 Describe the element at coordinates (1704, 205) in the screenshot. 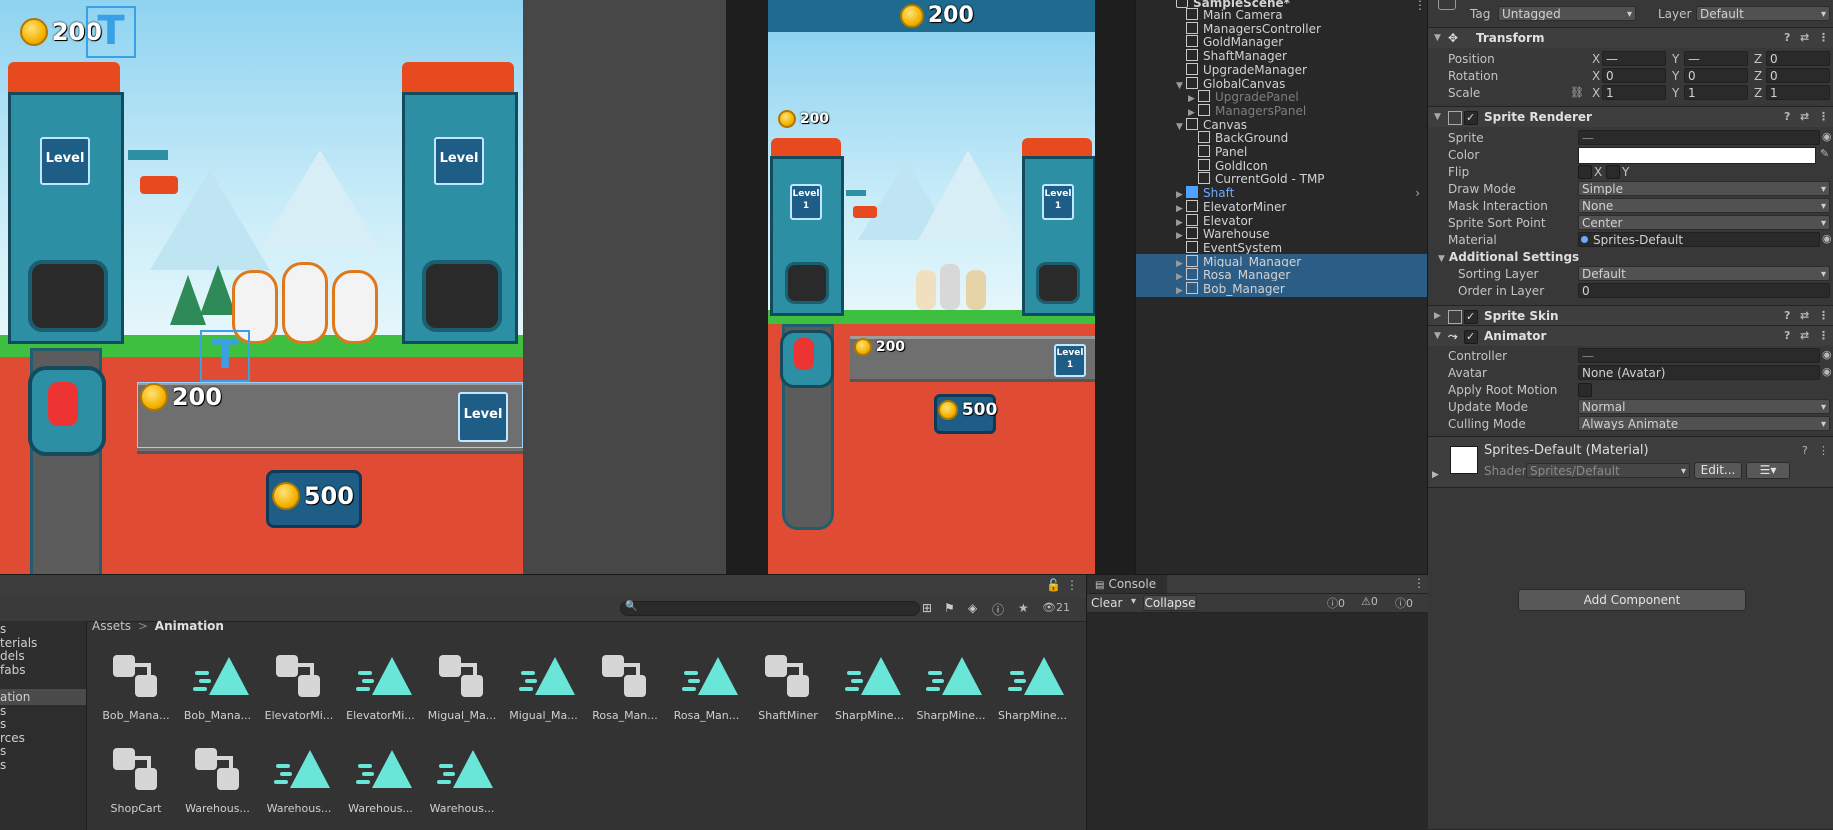

I see `mask-interaction-dropdown: None` at that location.